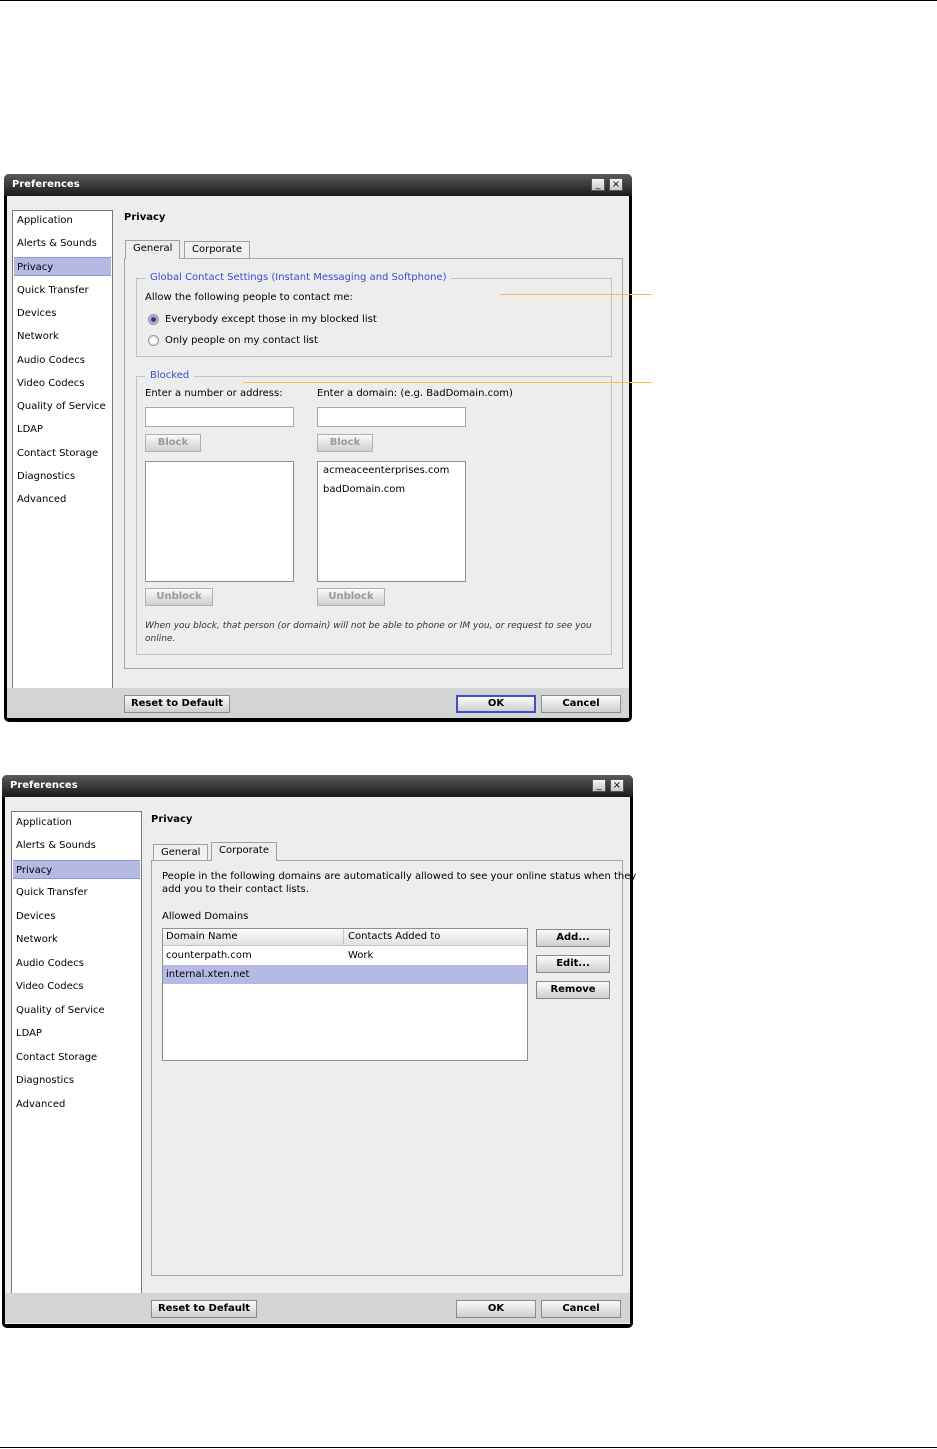 The width and height of the screenshot is (937, 1449). What do you see at coordinates (160, 639) in the screenshot?
I see `block-note-line2: online.` at bounding box center [160, 639].